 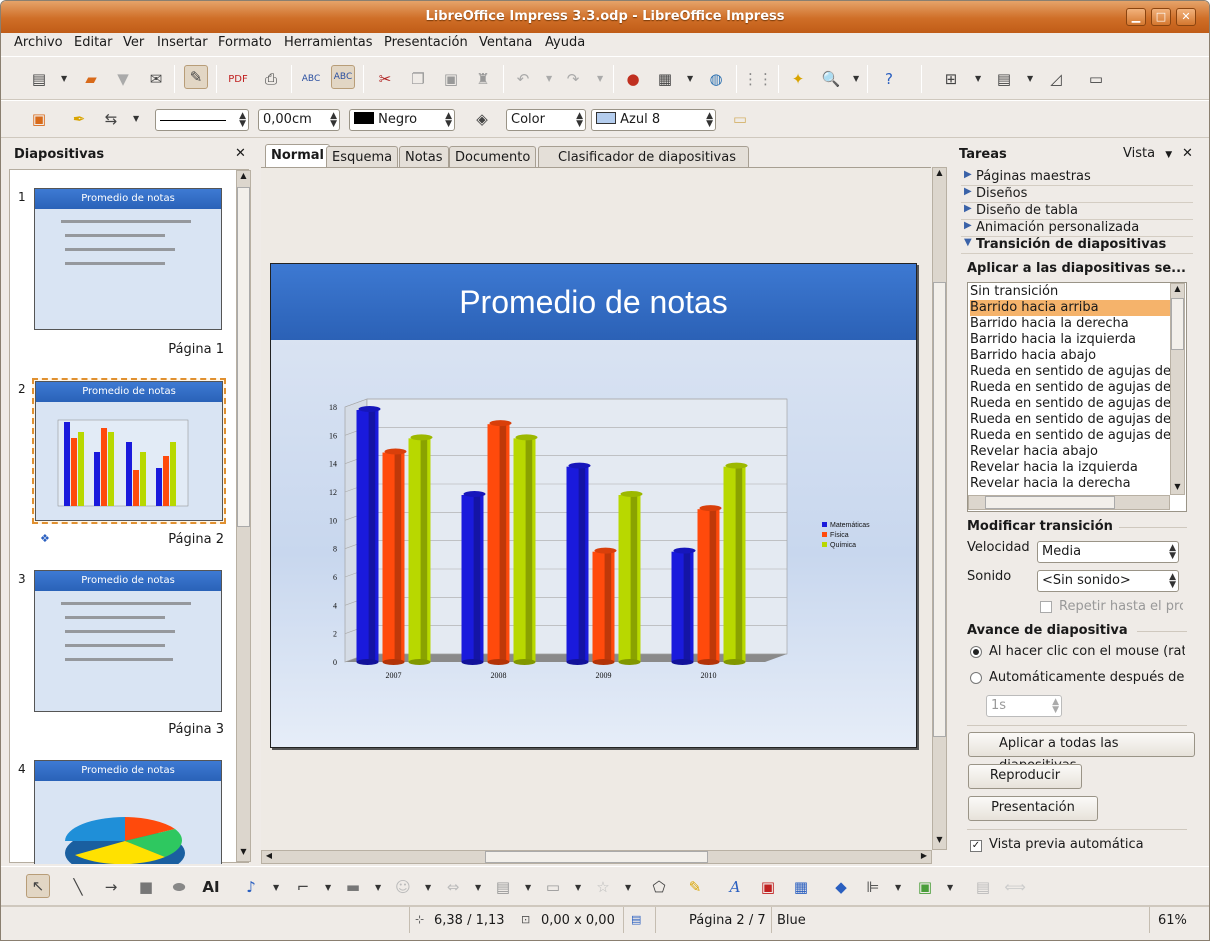 What do you see at coordinates (299, 120) in the screenshot?
I see `line-width-field: 0,00cm ▲ ▼` at bounding box center [299, 120].